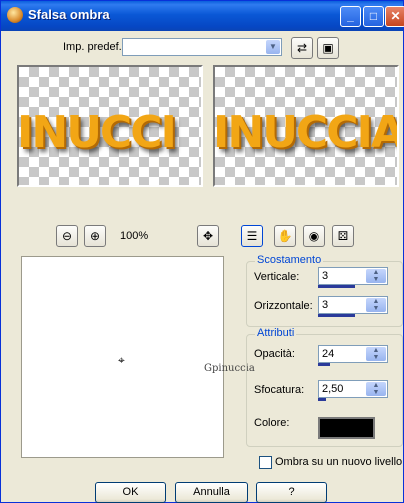 The width and height of the screenshot is (404, 503). What do you see at coordinates (274, 354) in the screenshot?
I see `opacity-label: Opacità:` at bounding box center [274, 354].